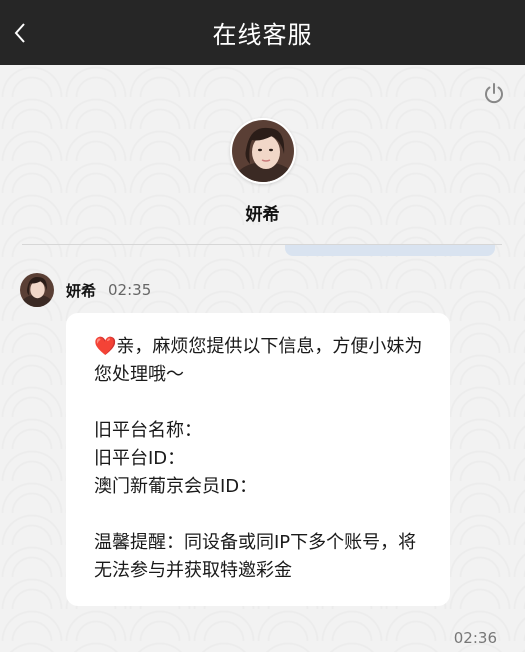  What do you see at coordinates (81, 290) in the screenshot?
I see `sender-name: 妍希` at bounding box center [81, 290].